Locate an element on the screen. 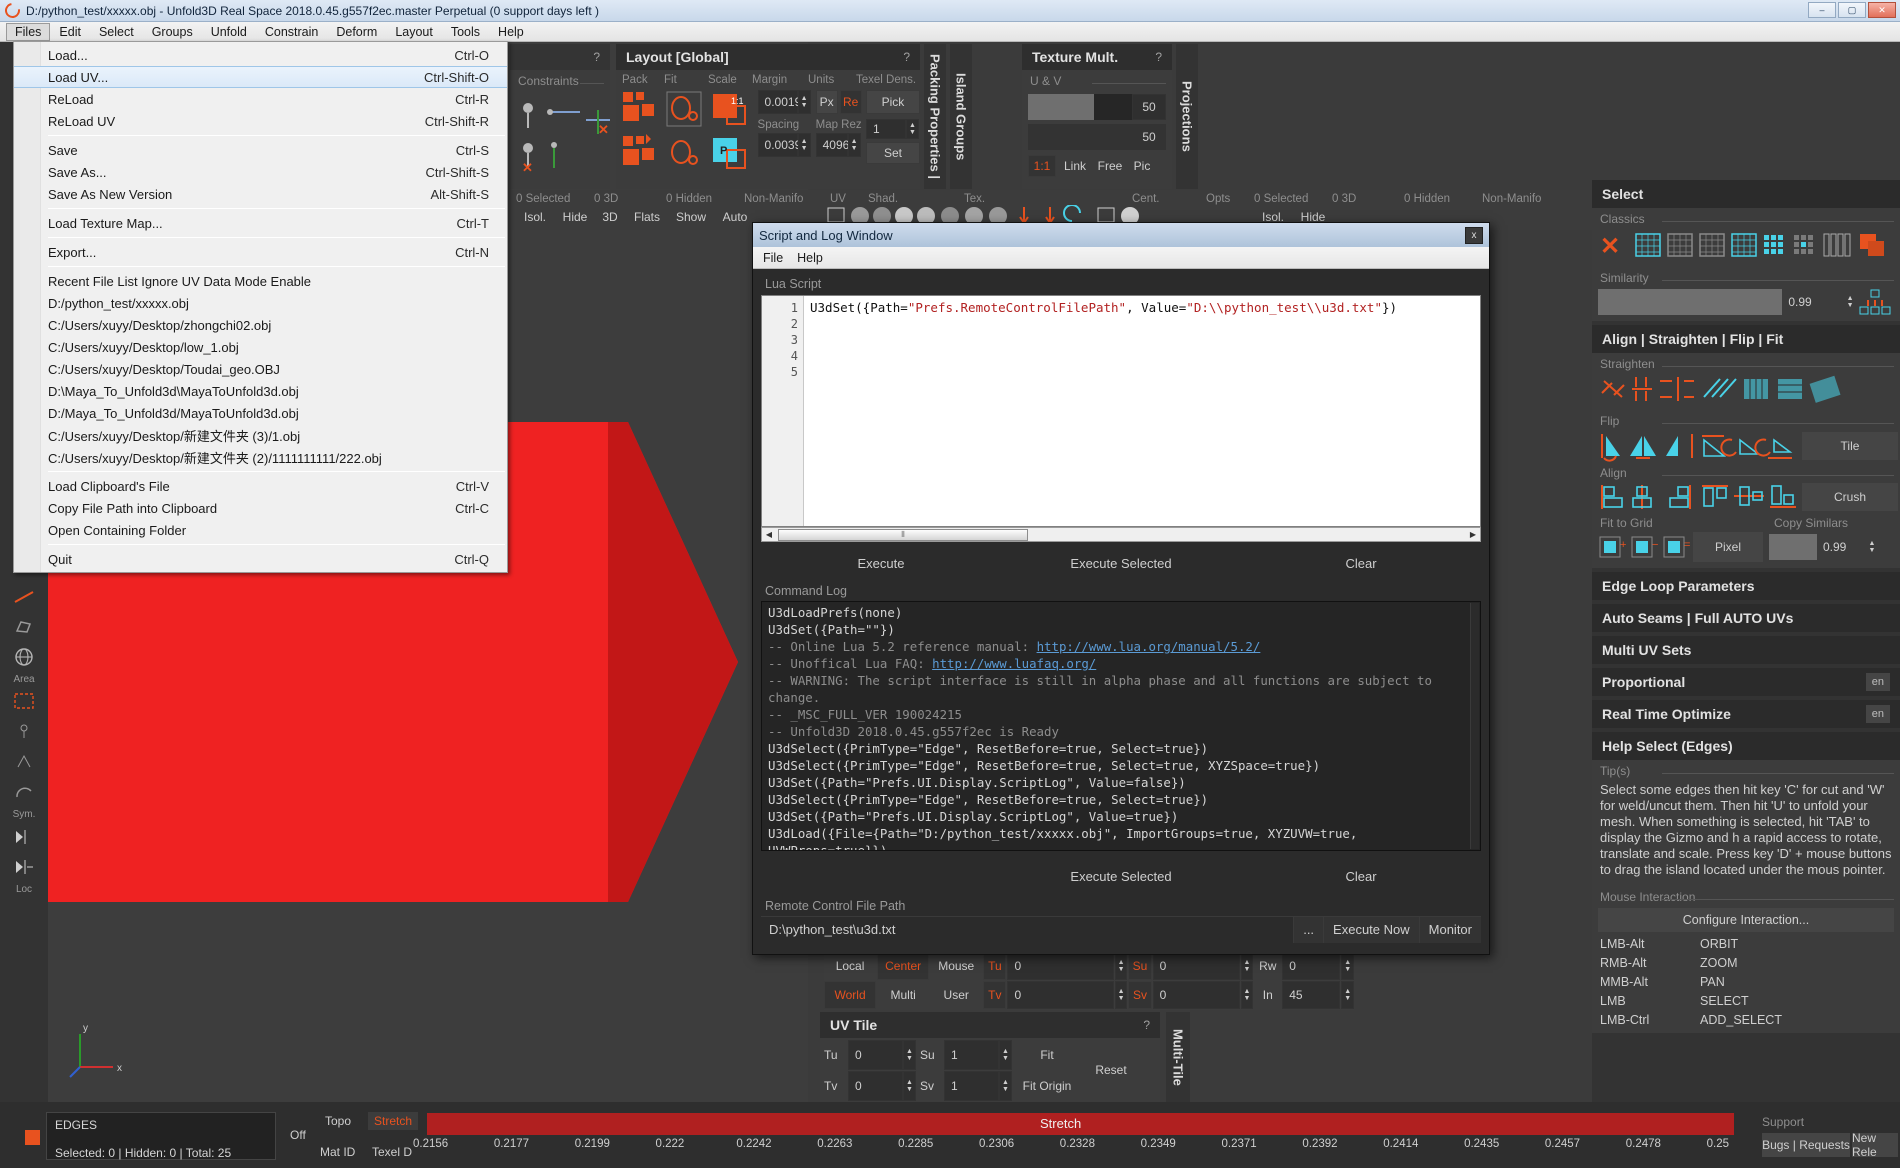  script-horizontal-scrollbar: ◀ ⦀ ▶ is located at coordinates (1121, 534).